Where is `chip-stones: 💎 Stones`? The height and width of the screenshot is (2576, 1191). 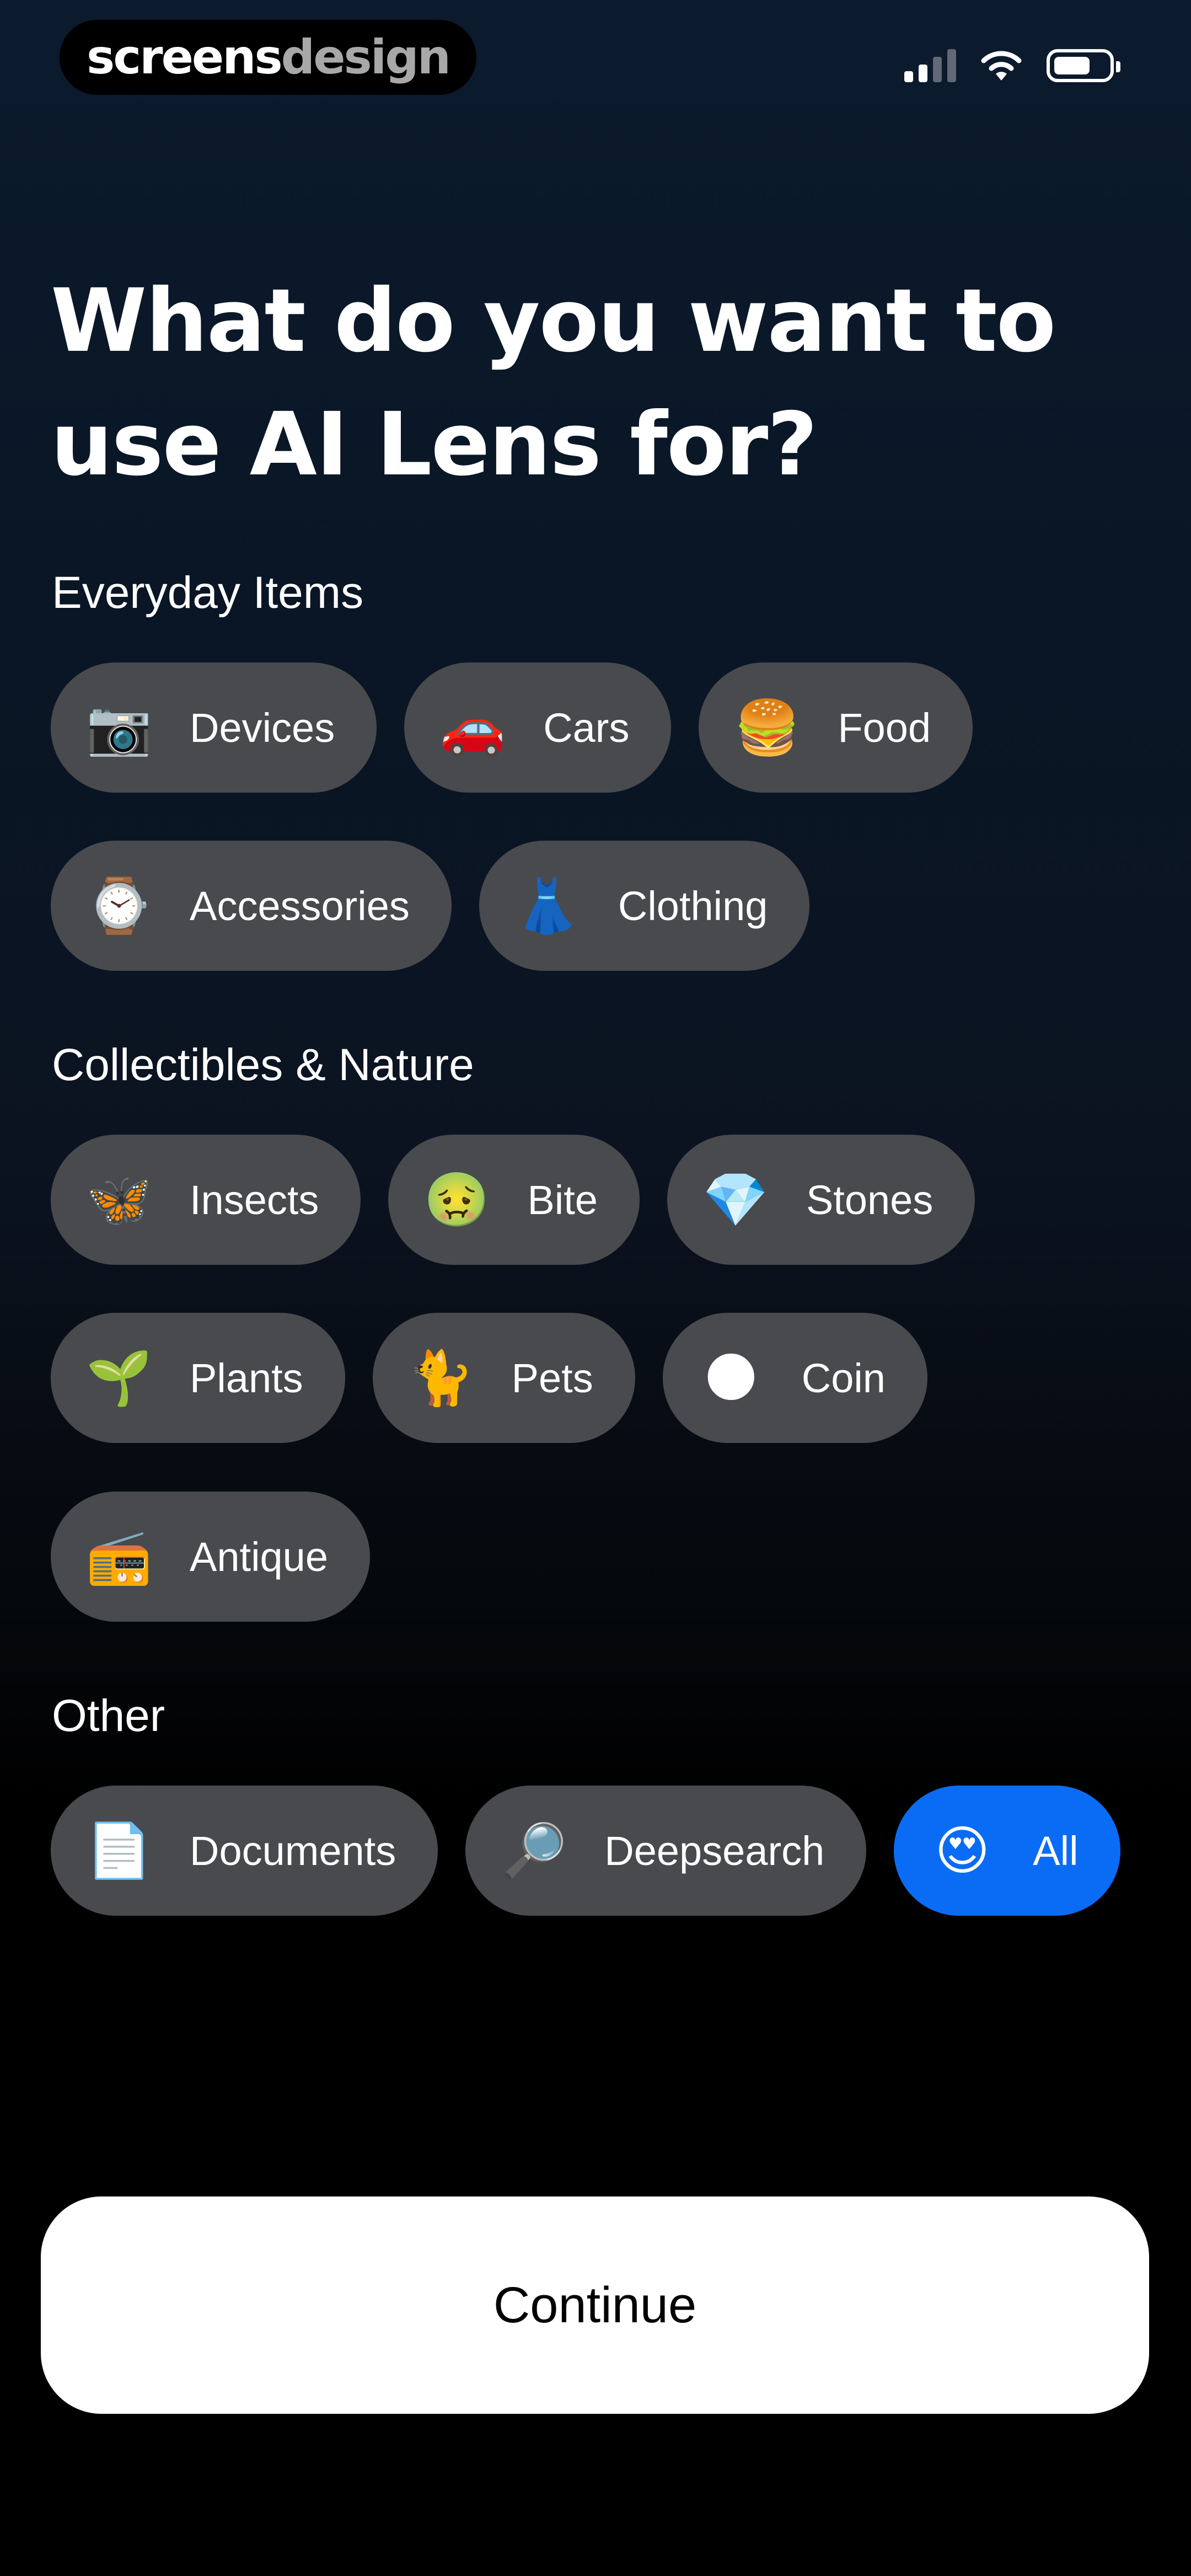 chip-stones: 💎 Stones is located at coordinates (821, 1200).